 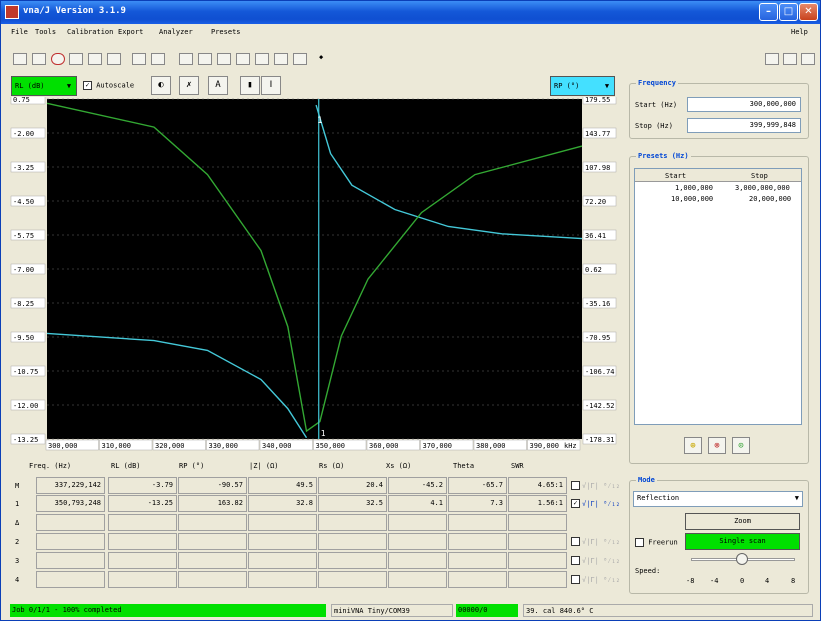 What do you see at coordinates (212, 503) in the screenshot?
I see `marker-cell: 163.82` at bounding box center [212, 503].